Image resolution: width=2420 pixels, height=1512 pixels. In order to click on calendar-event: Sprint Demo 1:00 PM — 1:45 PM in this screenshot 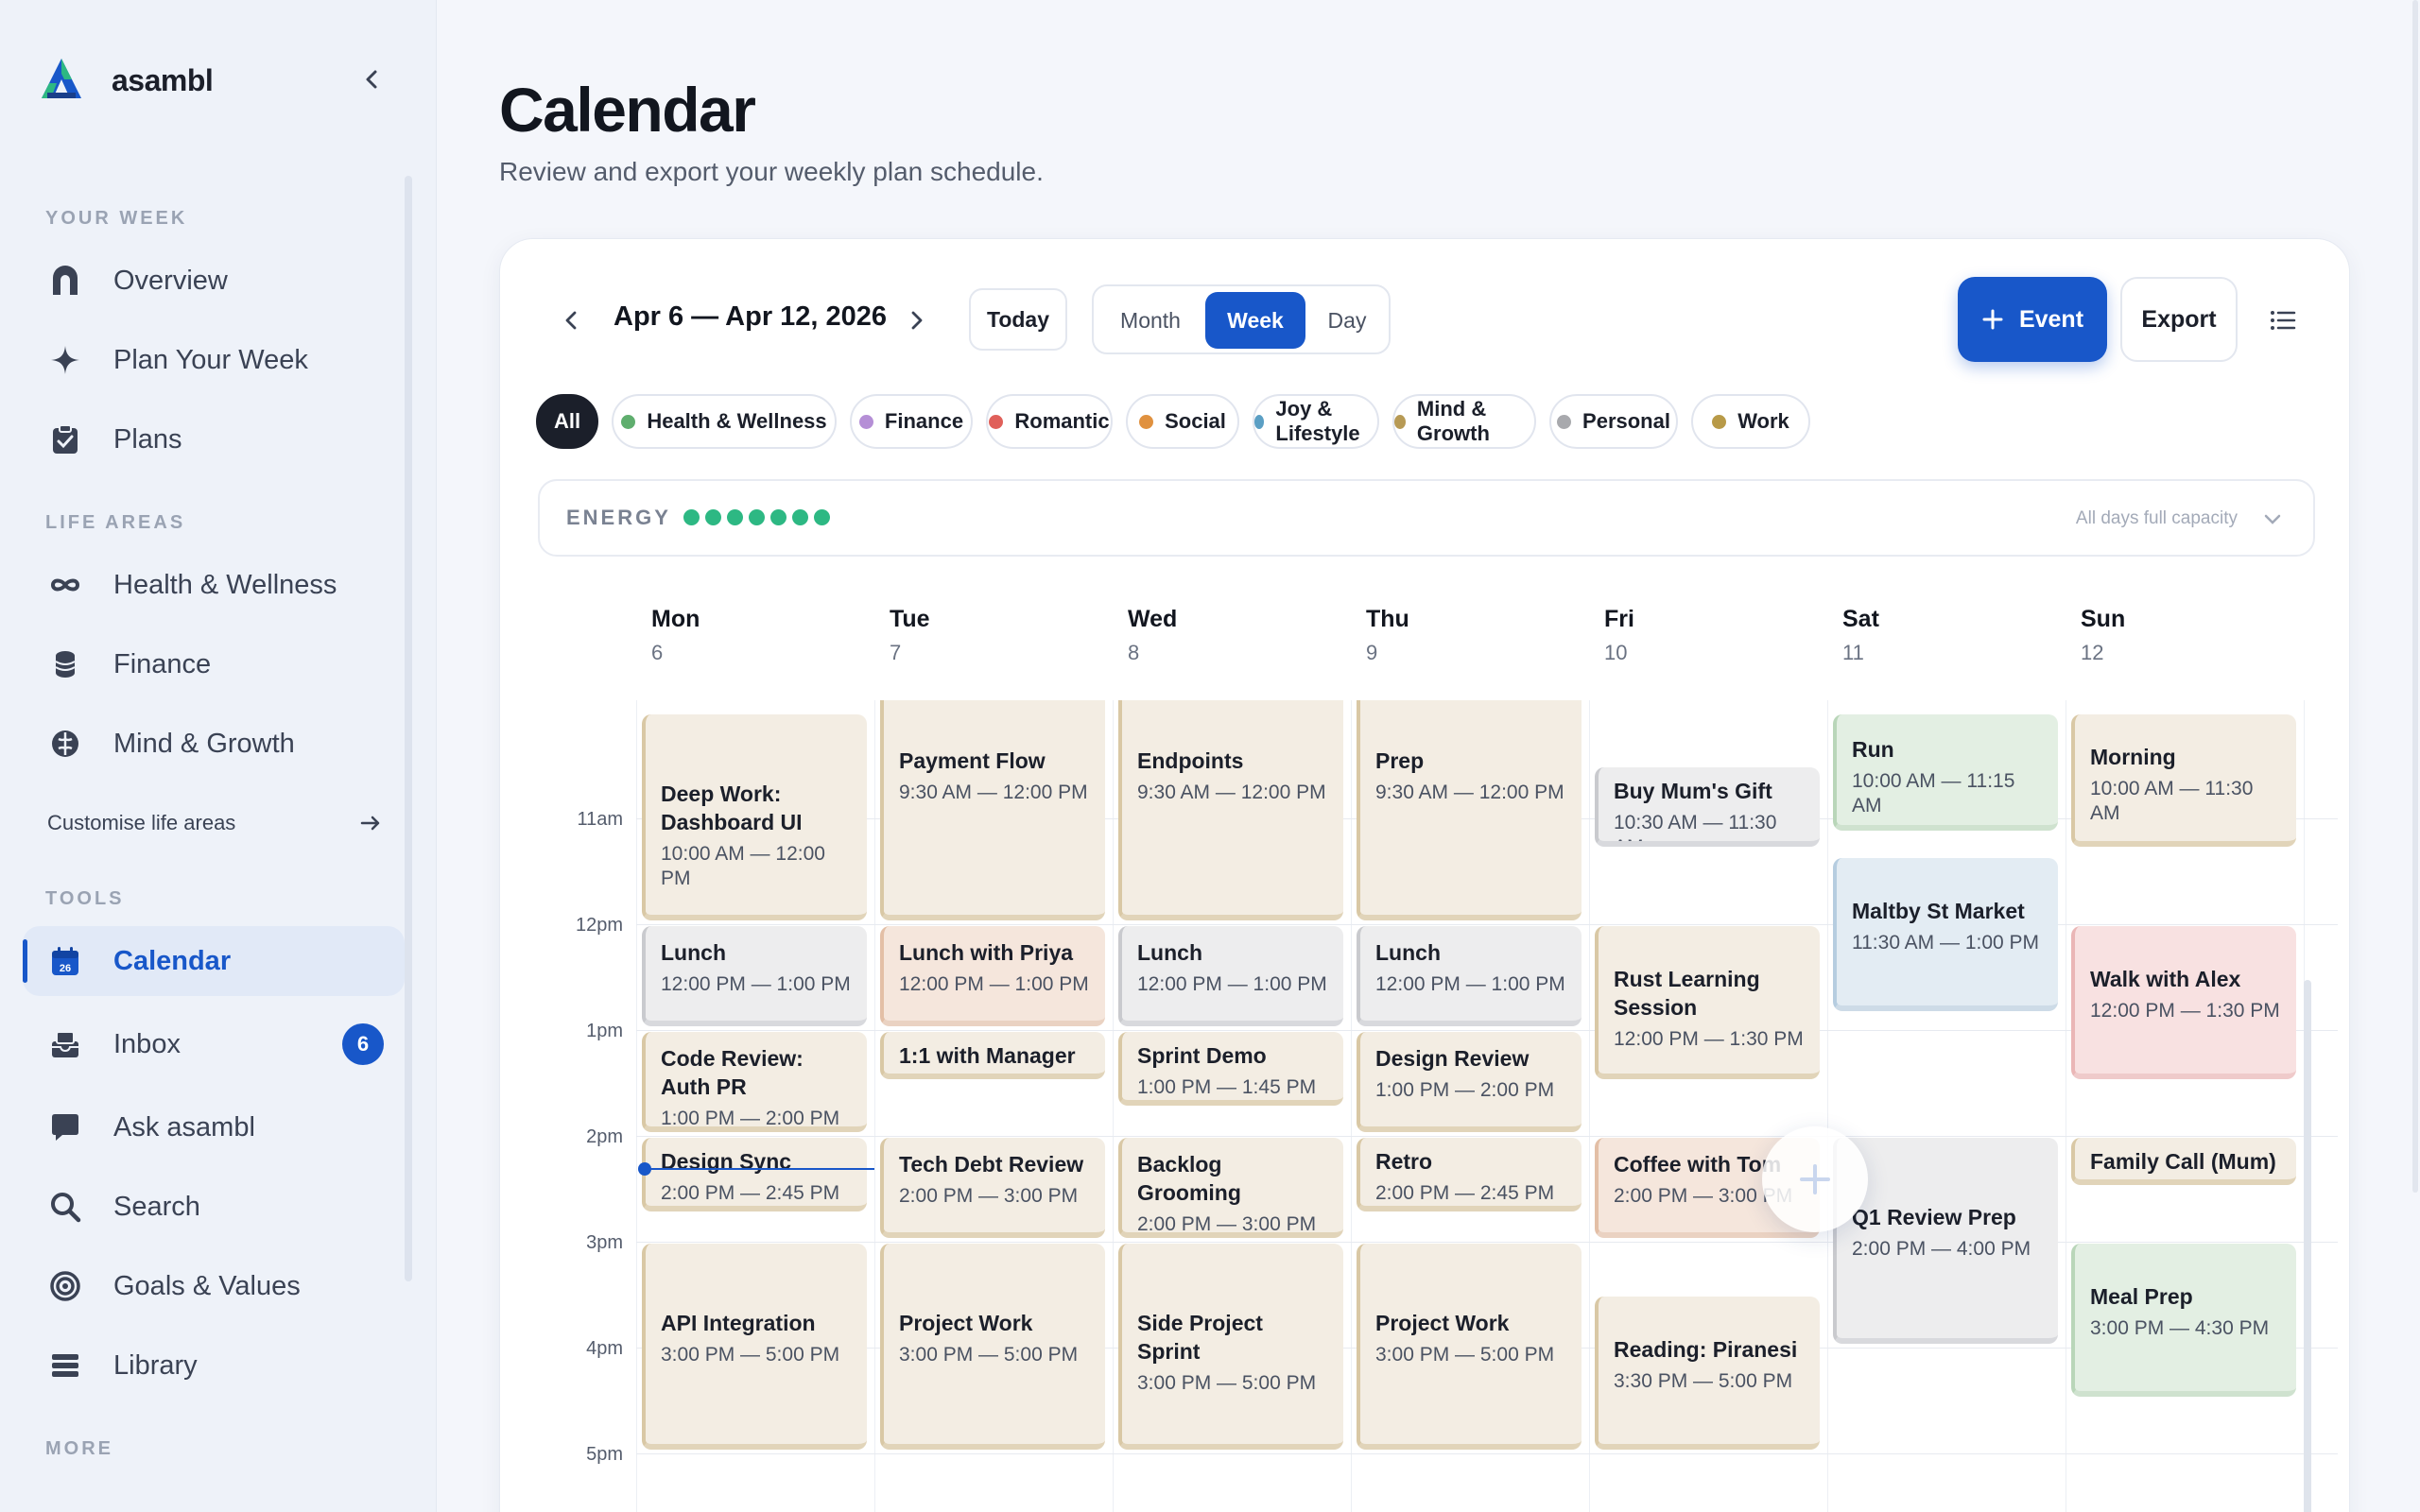, I will do `click(1231, 1069)`.